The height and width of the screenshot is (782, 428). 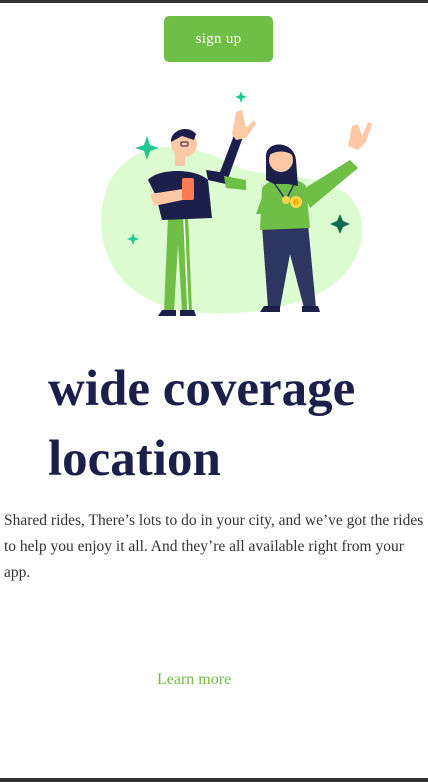 I want to click on learn-more-link: Learn more, so click(x=194, y=680).